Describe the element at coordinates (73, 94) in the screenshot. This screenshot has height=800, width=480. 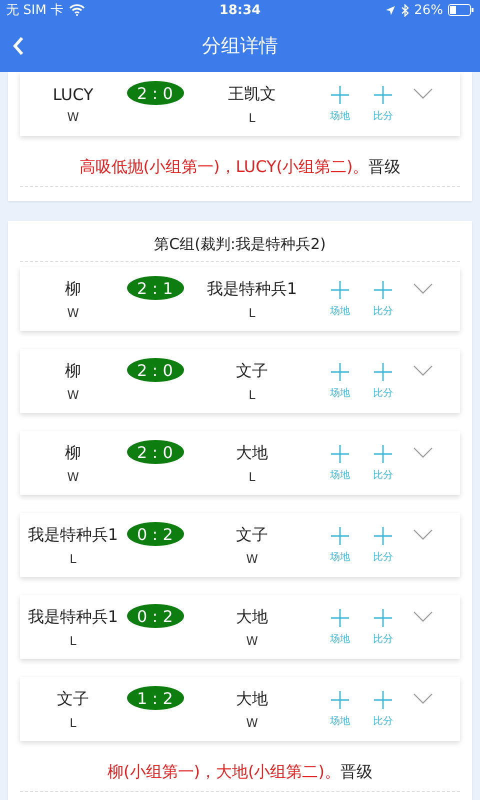
I see `player-name: LUCY` at that location.